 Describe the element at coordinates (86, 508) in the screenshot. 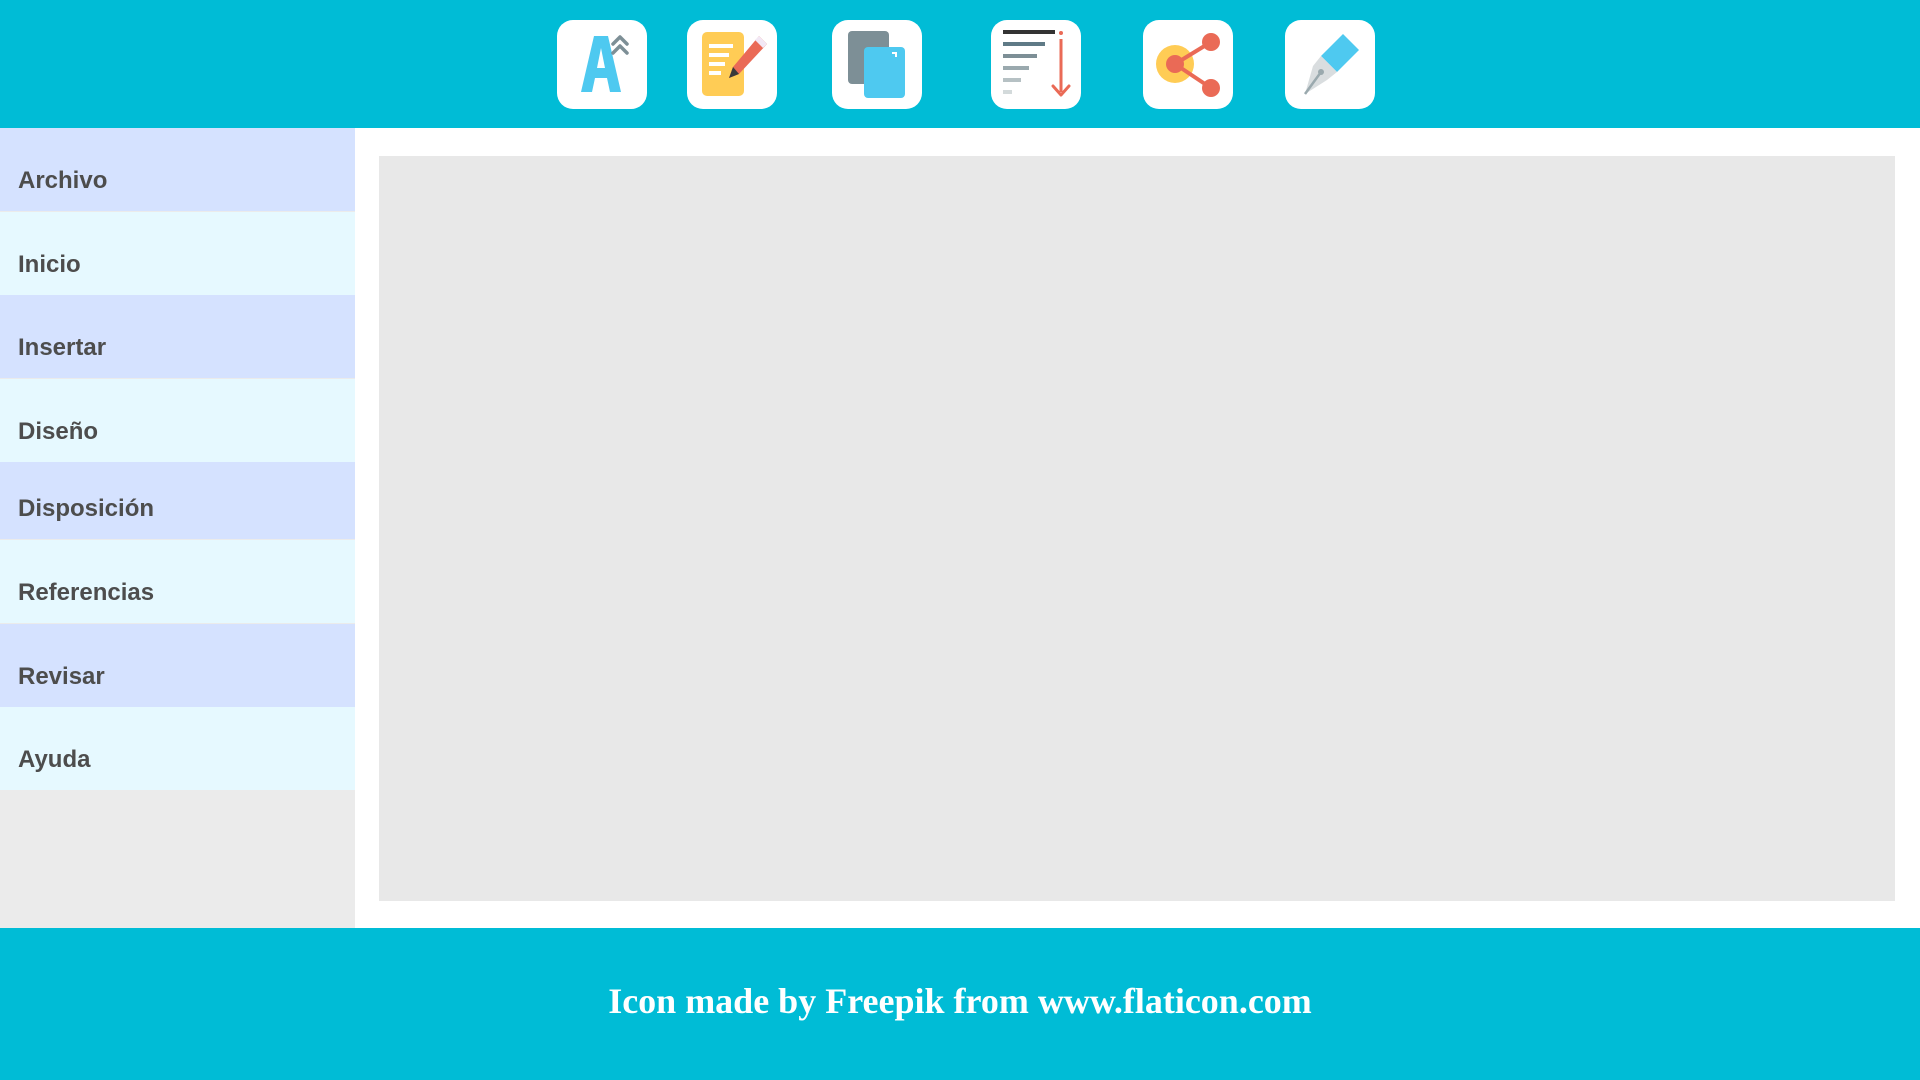

I see `sidebar-item-label: Disposición` at that location.